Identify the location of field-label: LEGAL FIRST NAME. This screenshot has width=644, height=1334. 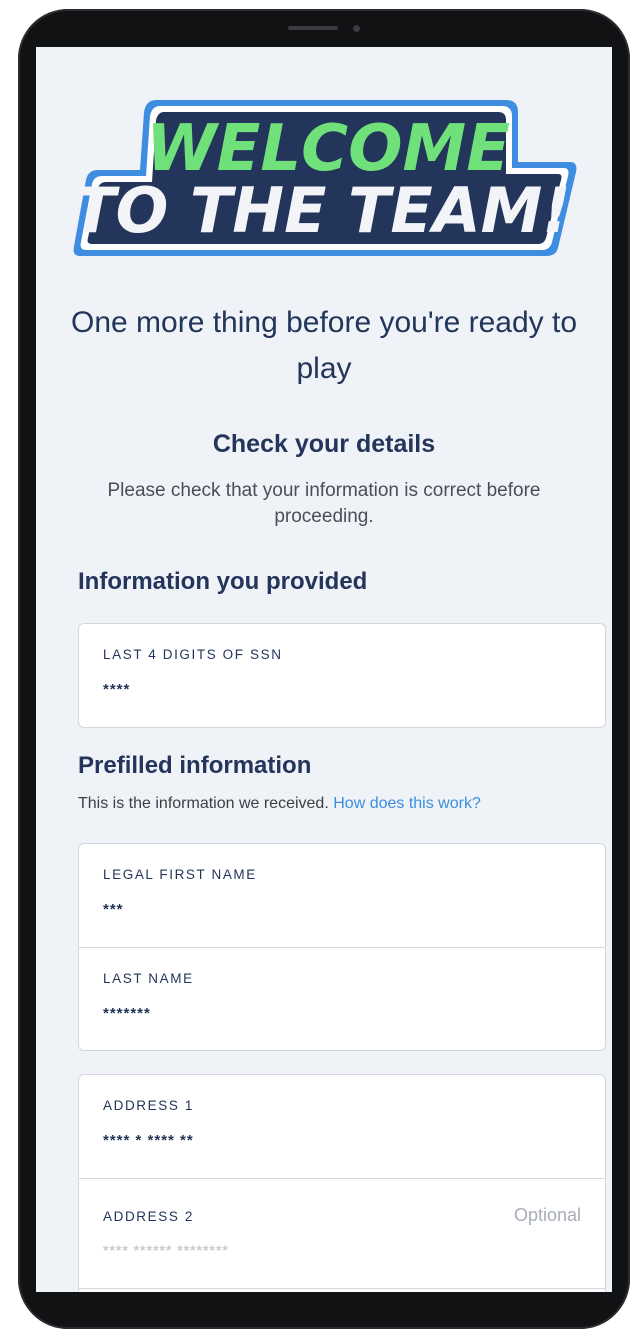
(180, 874).